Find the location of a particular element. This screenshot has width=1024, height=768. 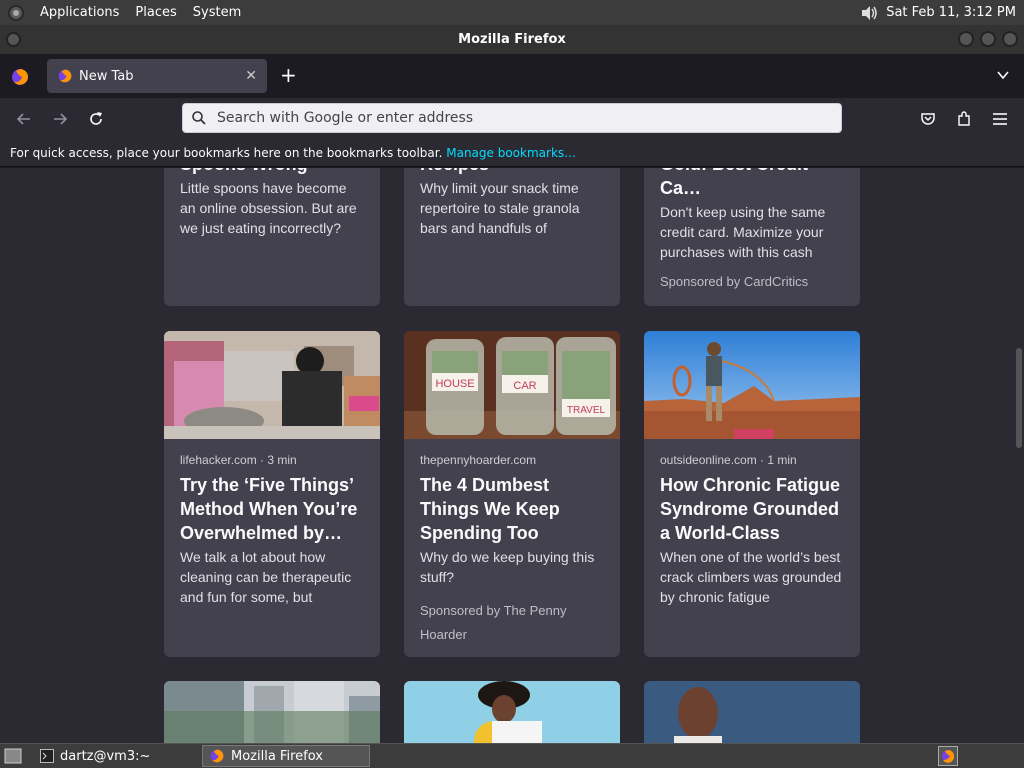

story-title: Recipes is located at coordinates (512, 172).